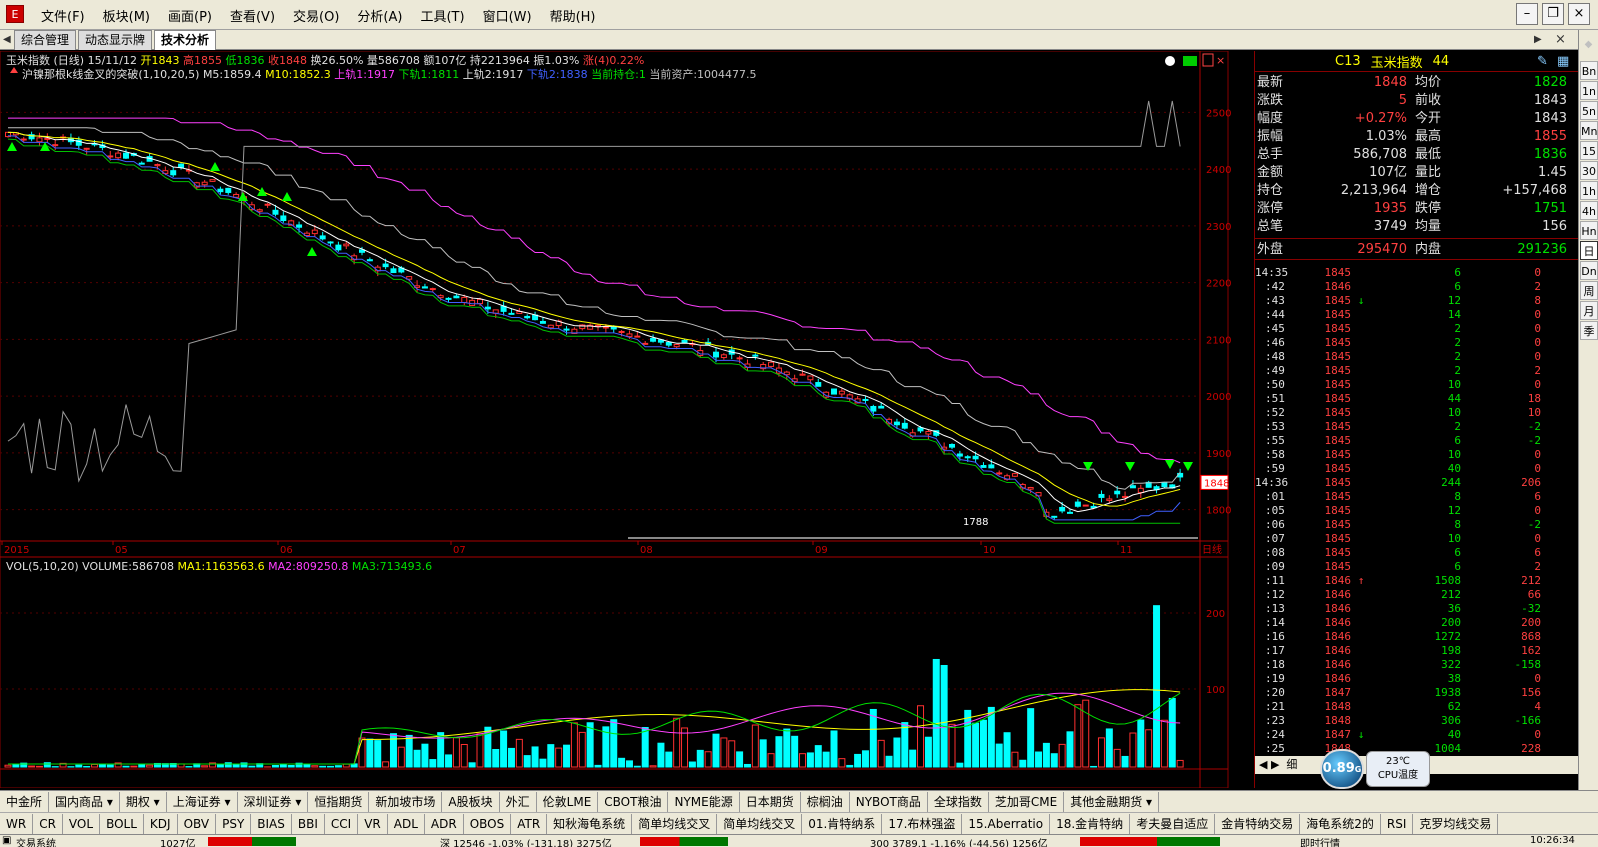 This screenshot has height=847, width=1598. I want to click on bottom-tab: 上海证券 ▾, so click(202, 801).